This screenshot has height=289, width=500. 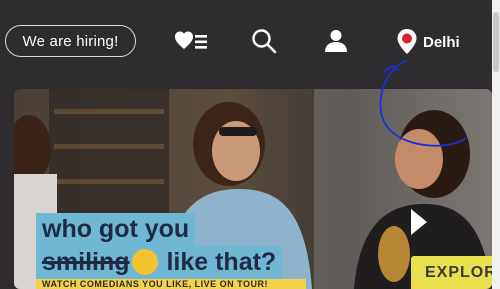 What do you see at coordinates (441, 42) in the screenshot?
I see `location-city-label: Delhi` at bounding box center [441, 42].